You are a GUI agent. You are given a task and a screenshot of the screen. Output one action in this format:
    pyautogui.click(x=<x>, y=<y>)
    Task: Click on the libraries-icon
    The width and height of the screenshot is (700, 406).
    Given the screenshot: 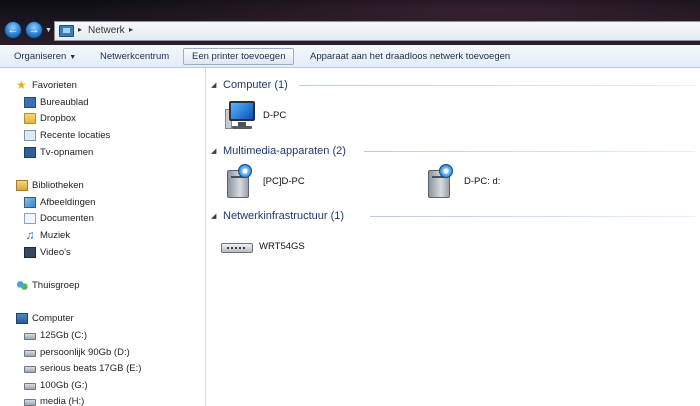 What is the action you would take?
    pyautogui.click(x=22, y=185)
    